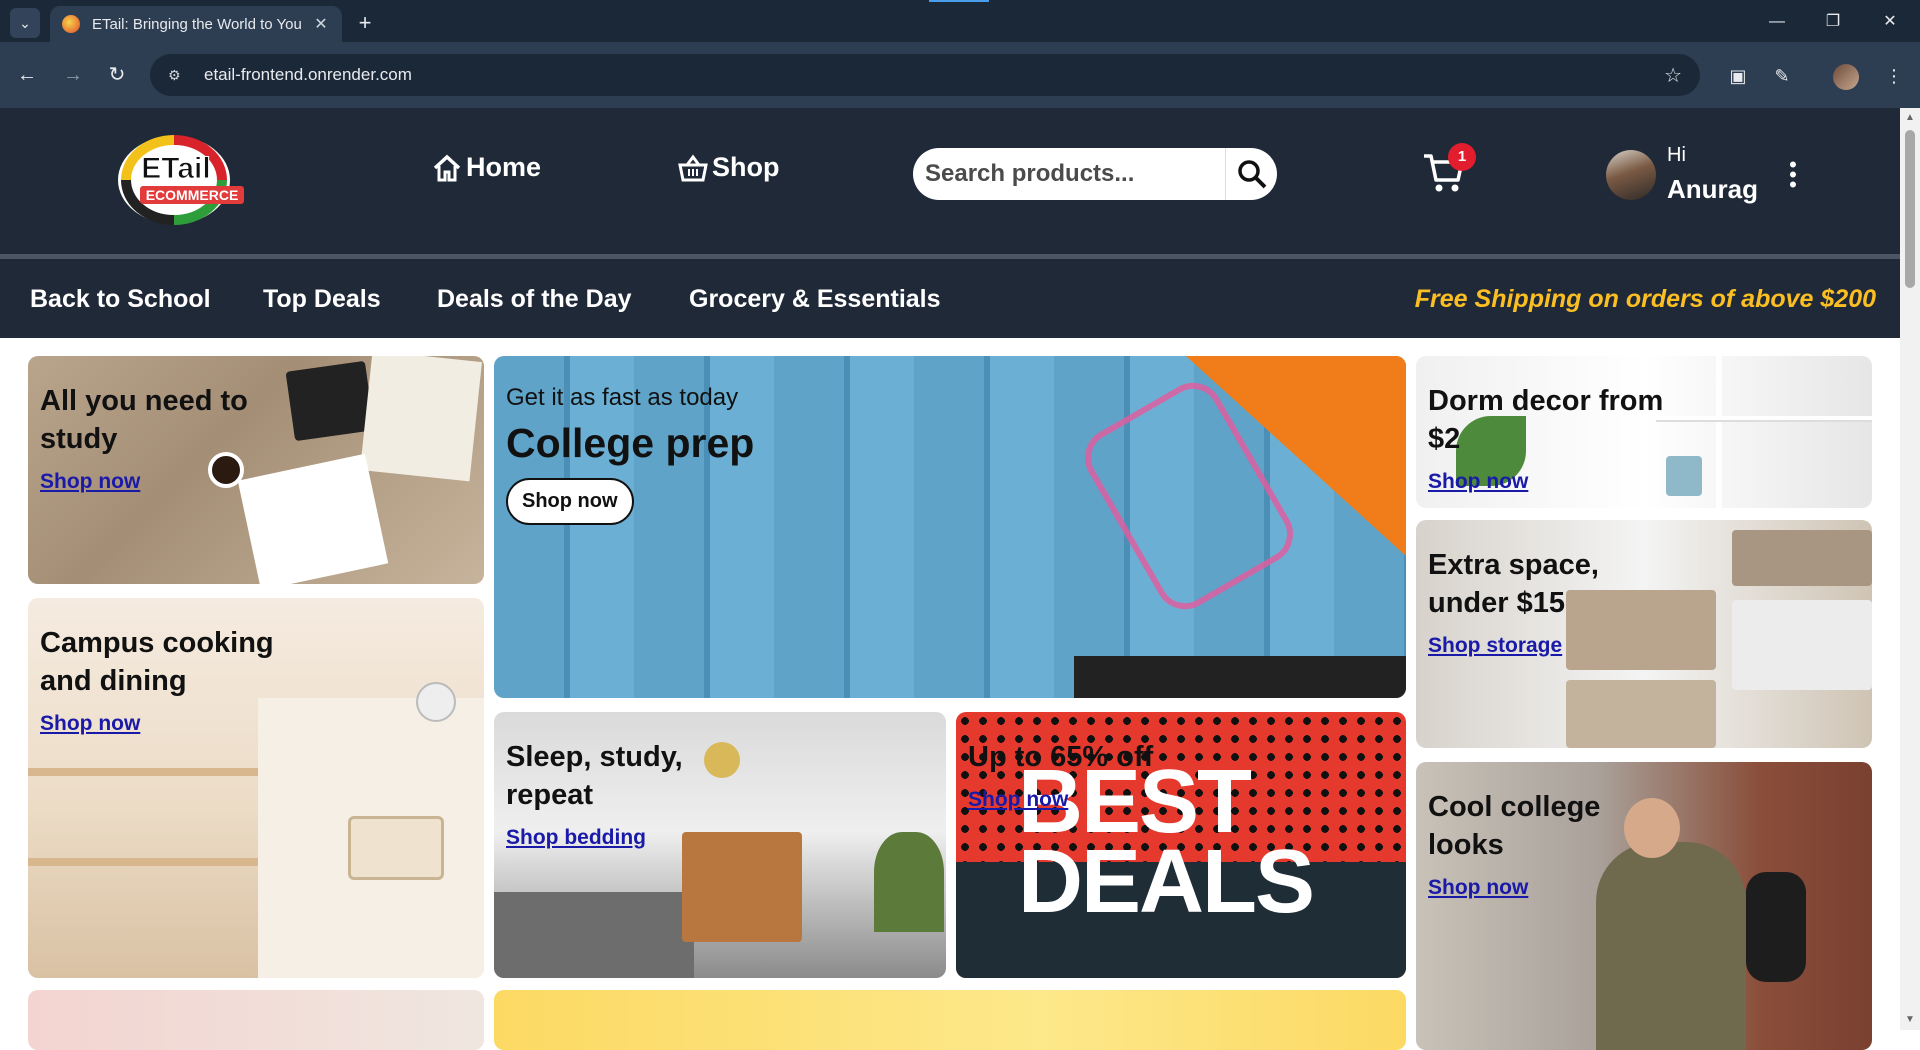 This screenshot has height=1050, width=1920. What do you see at coordinates (1738, 76) in the screenshot?
I see `cast-icon: ▣` at bounding box center [1738, 76].